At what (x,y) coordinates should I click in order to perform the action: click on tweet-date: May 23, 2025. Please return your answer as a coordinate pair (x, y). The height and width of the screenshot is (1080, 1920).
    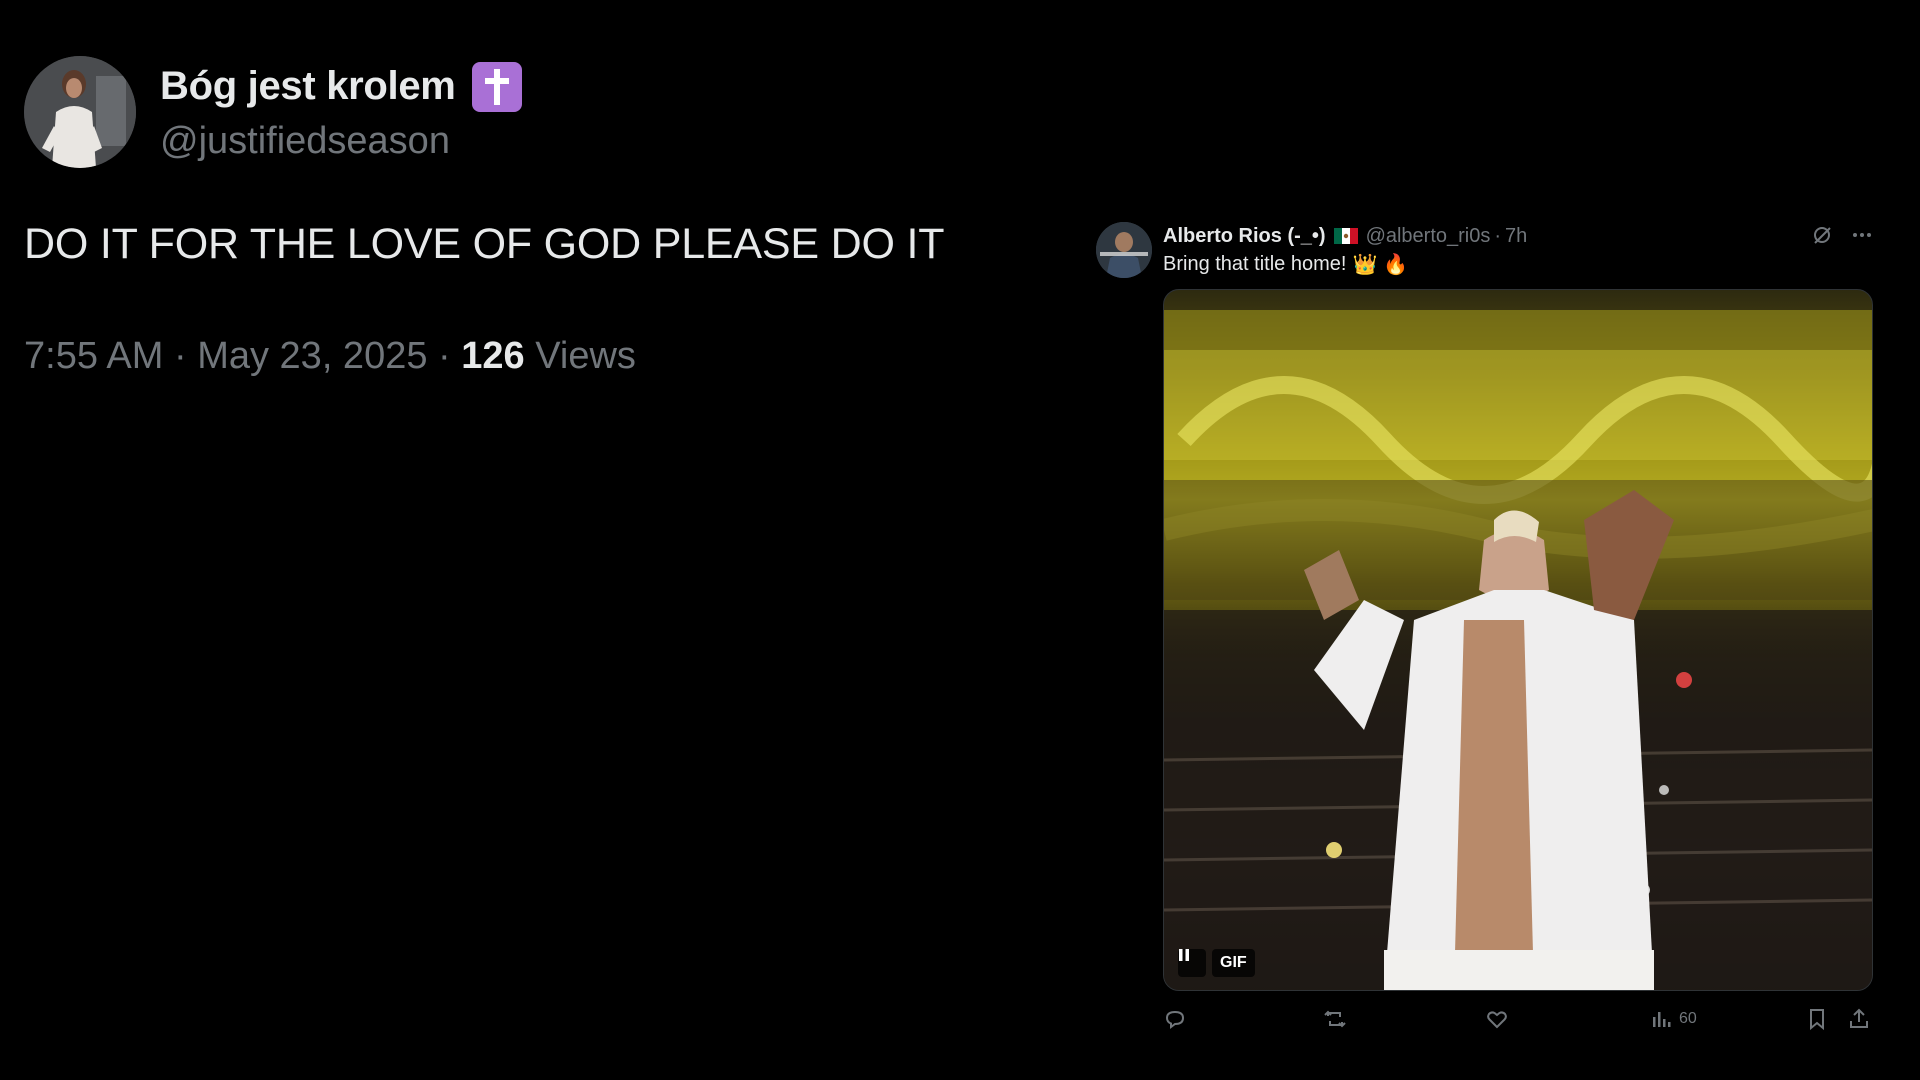
    Looking at the image, I should click on (312, 356).